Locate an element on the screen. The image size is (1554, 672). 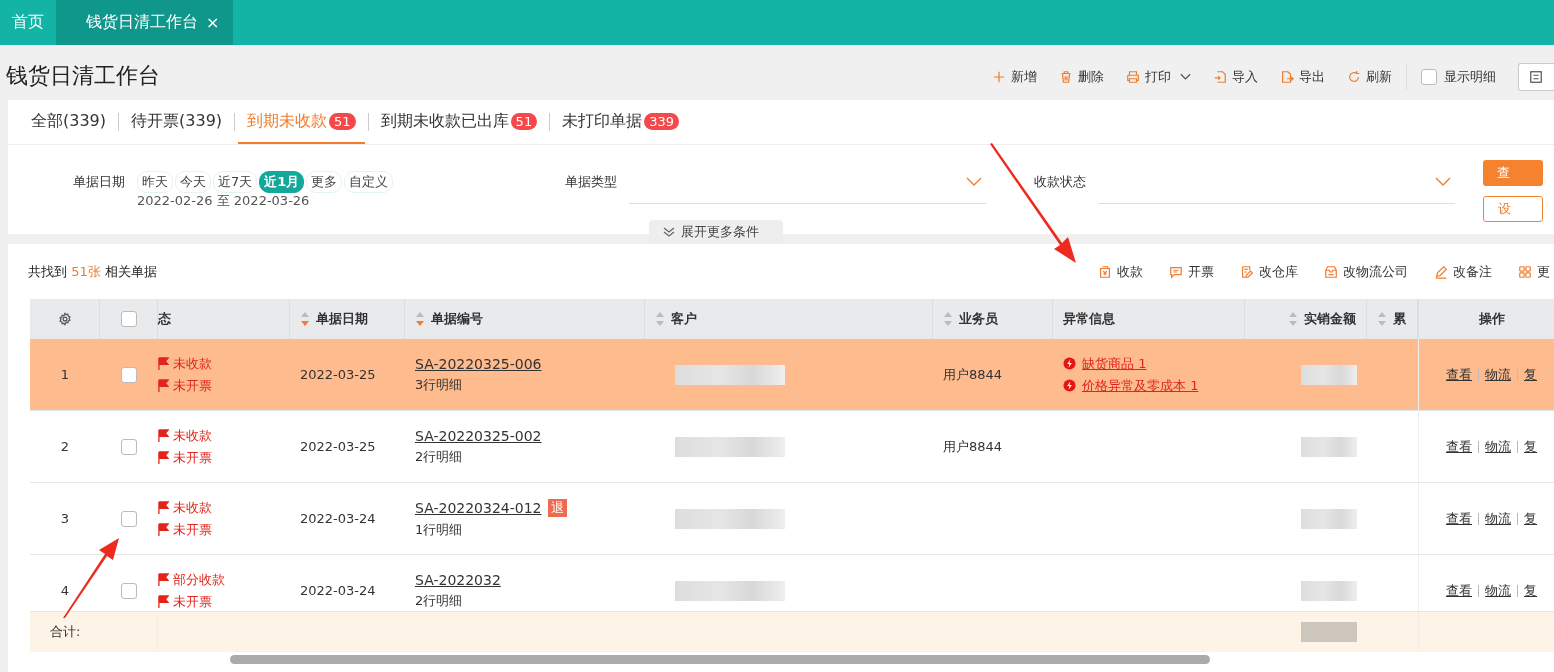
column-header: 累 is located at coordinates (1399, 319).